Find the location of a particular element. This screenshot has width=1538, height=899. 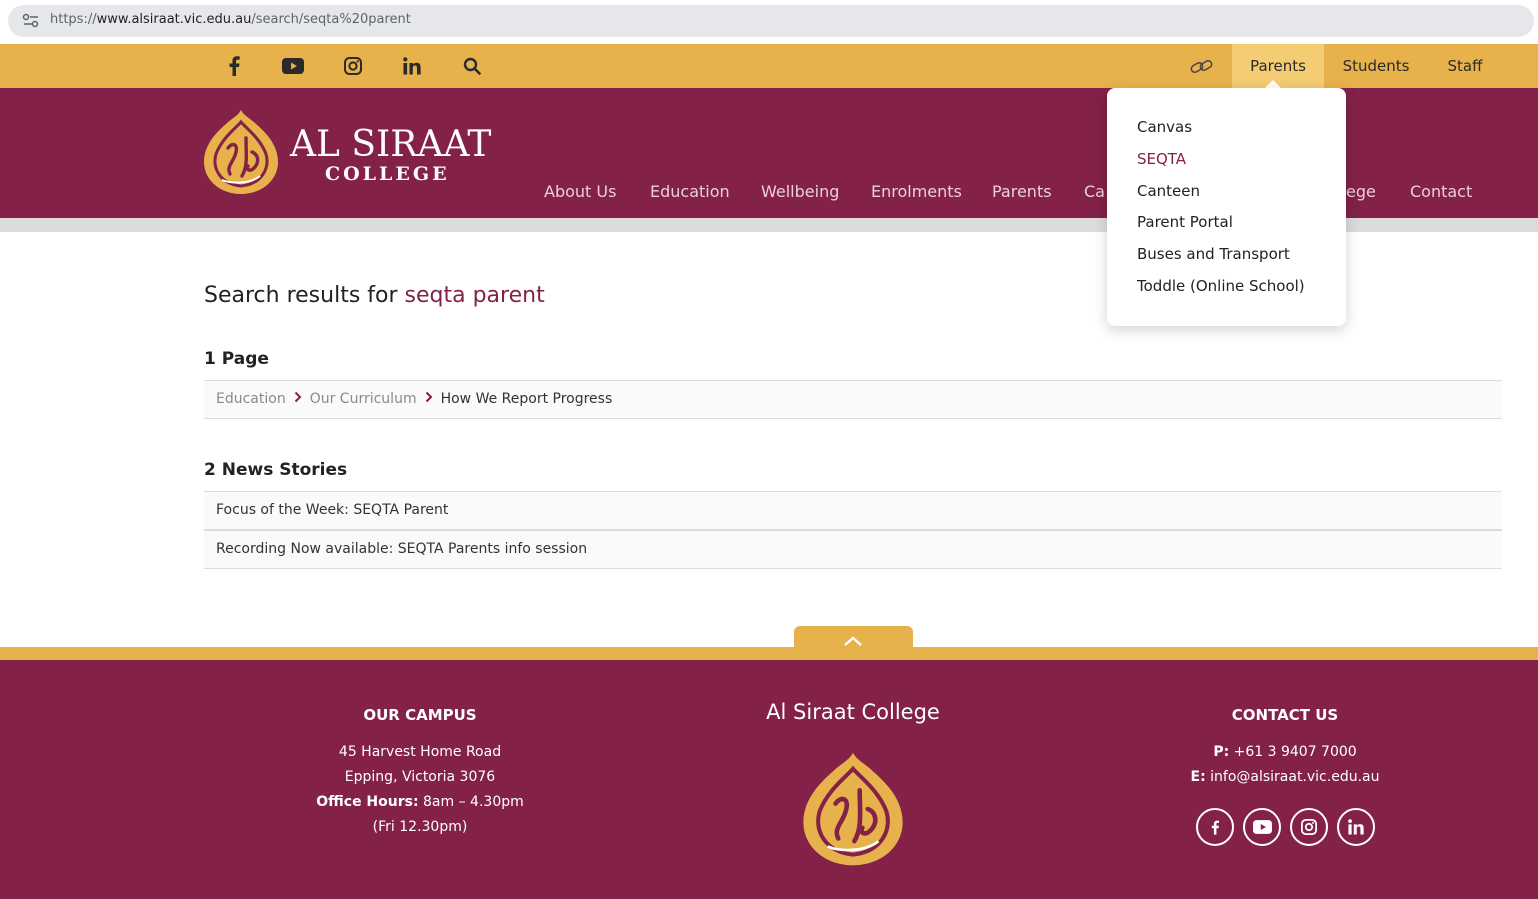

footer-brand: Al Siraat College is located at coordinates (853, 712).